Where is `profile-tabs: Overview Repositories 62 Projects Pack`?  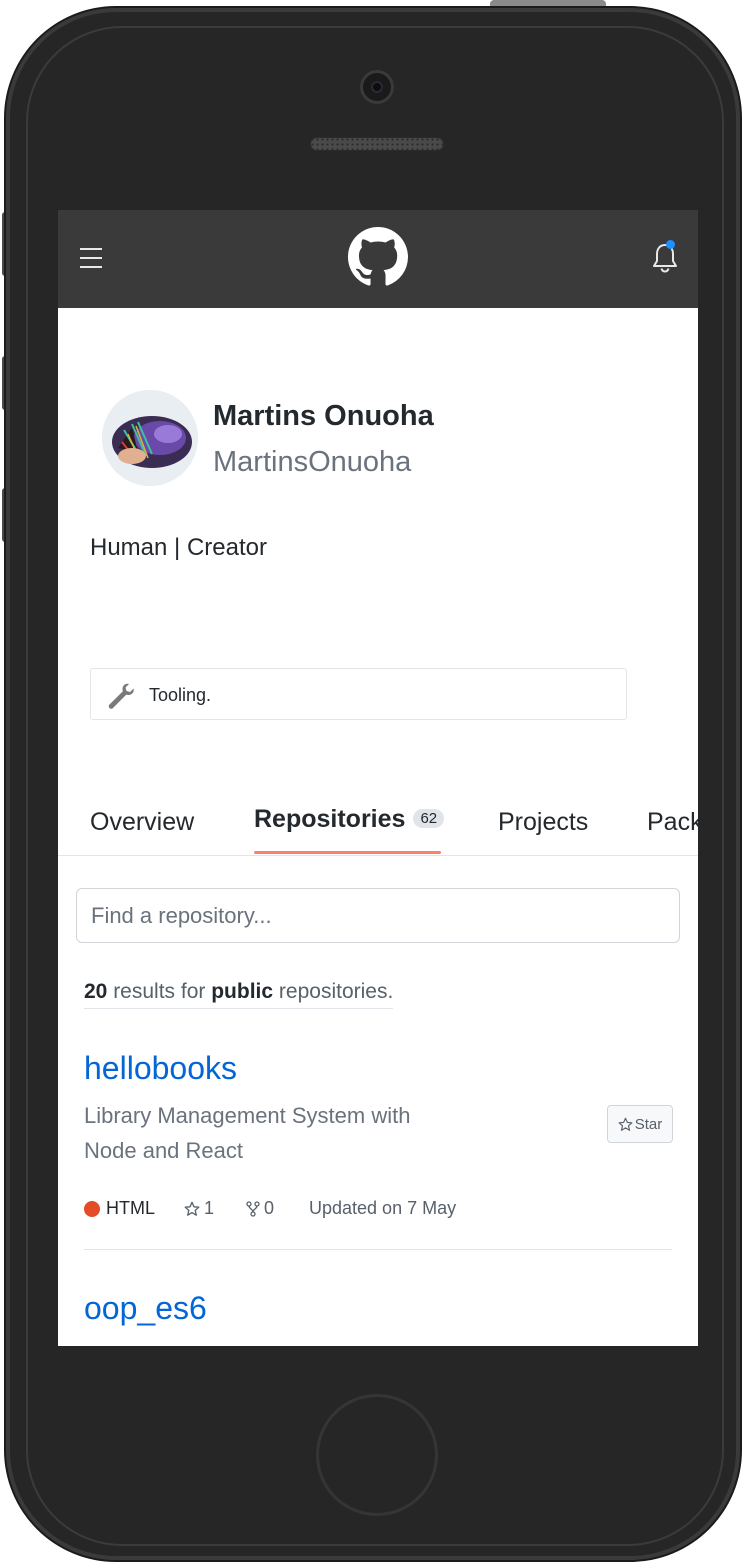
profile-tabs: Overview Repositories 62 Projects Pack is located at coordinates (378, 823).